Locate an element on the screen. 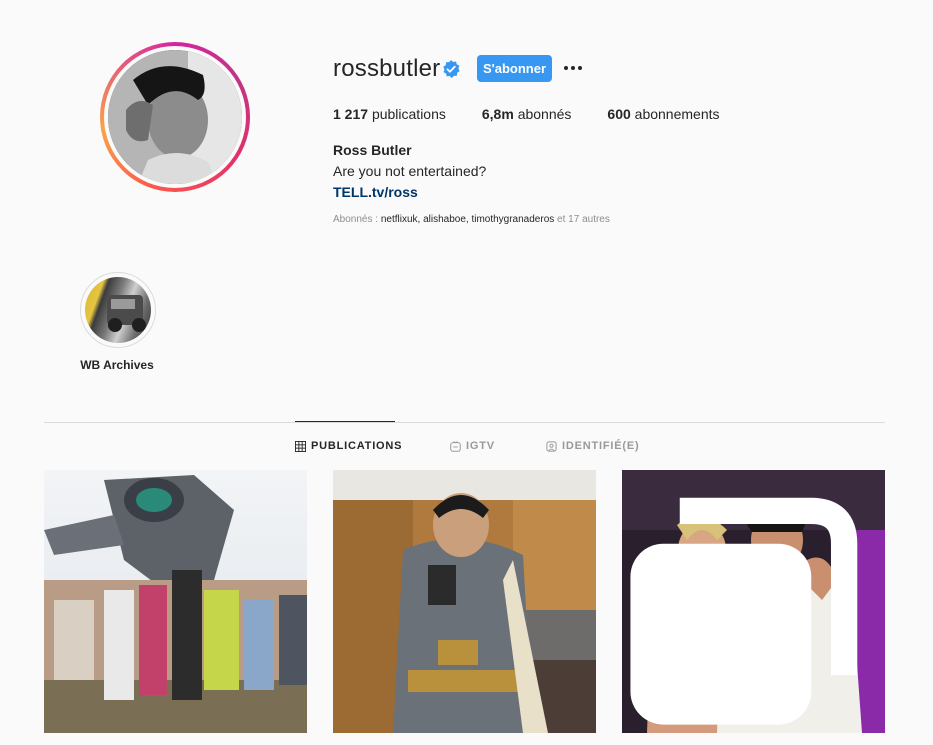 The height and width of the screenshot is (745, 933). followers-label: abonnés is located at coordinates (544, 114).